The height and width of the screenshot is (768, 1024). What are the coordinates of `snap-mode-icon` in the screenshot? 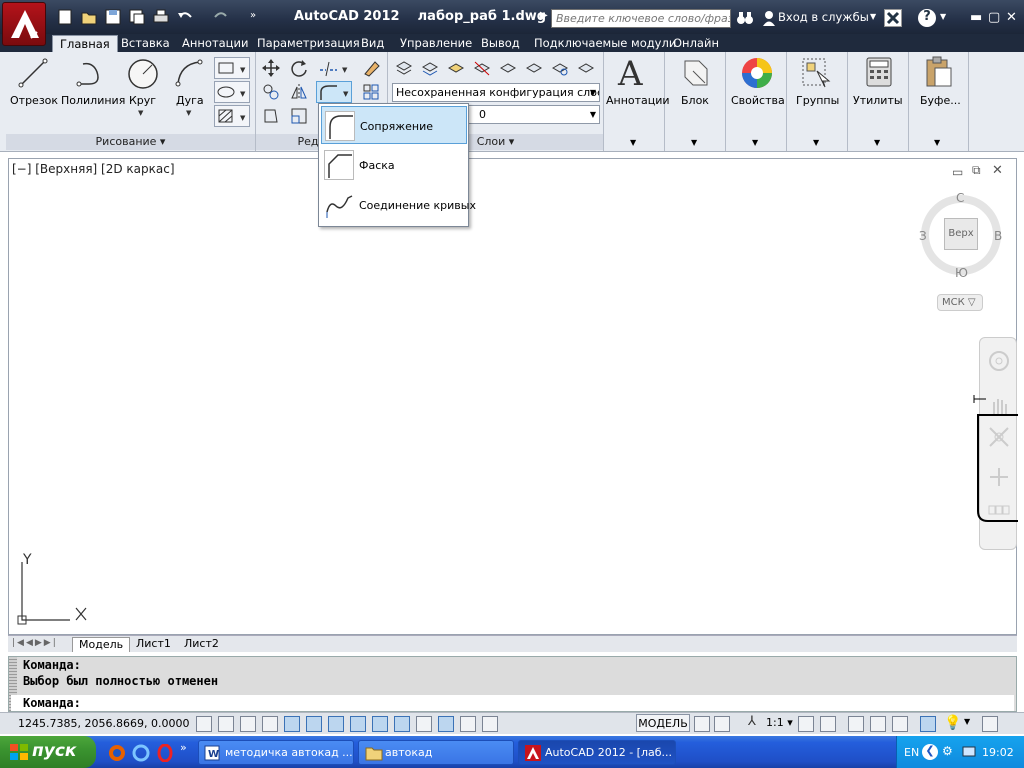 It's located at (226, 724).